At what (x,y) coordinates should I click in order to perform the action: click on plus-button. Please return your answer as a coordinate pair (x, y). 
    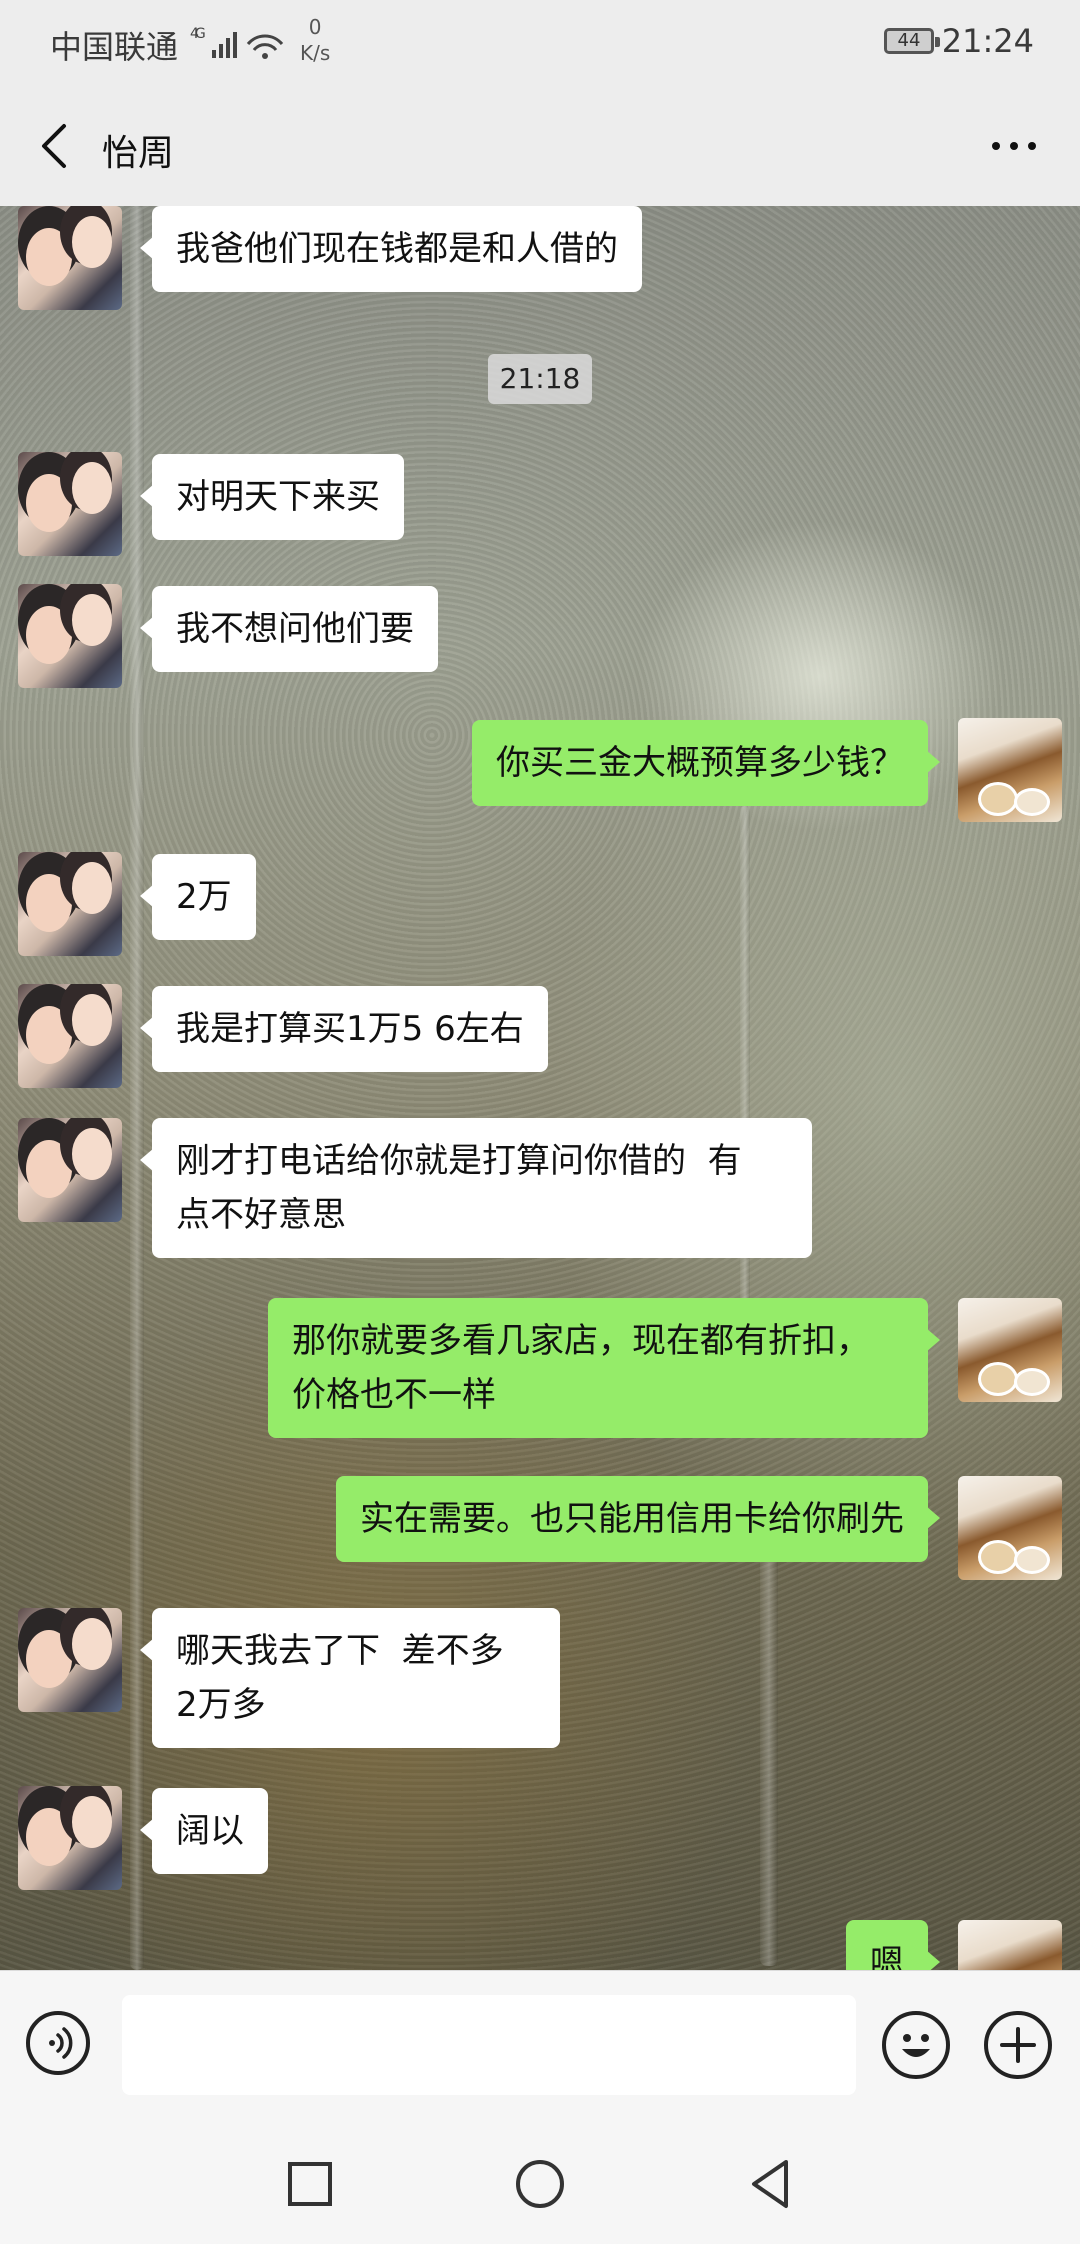
    Looking at the image, I should click on (1018, 2045).